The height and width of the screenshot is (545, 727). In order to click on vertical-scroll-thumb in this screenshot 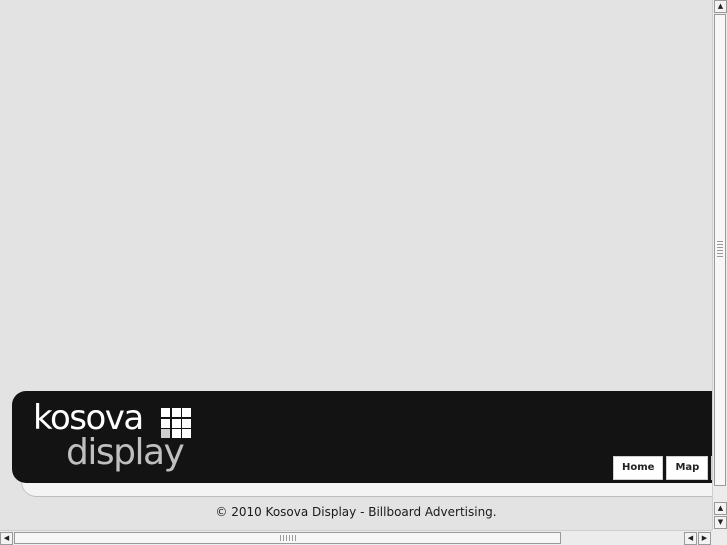, I will do `click(720, 250)`.